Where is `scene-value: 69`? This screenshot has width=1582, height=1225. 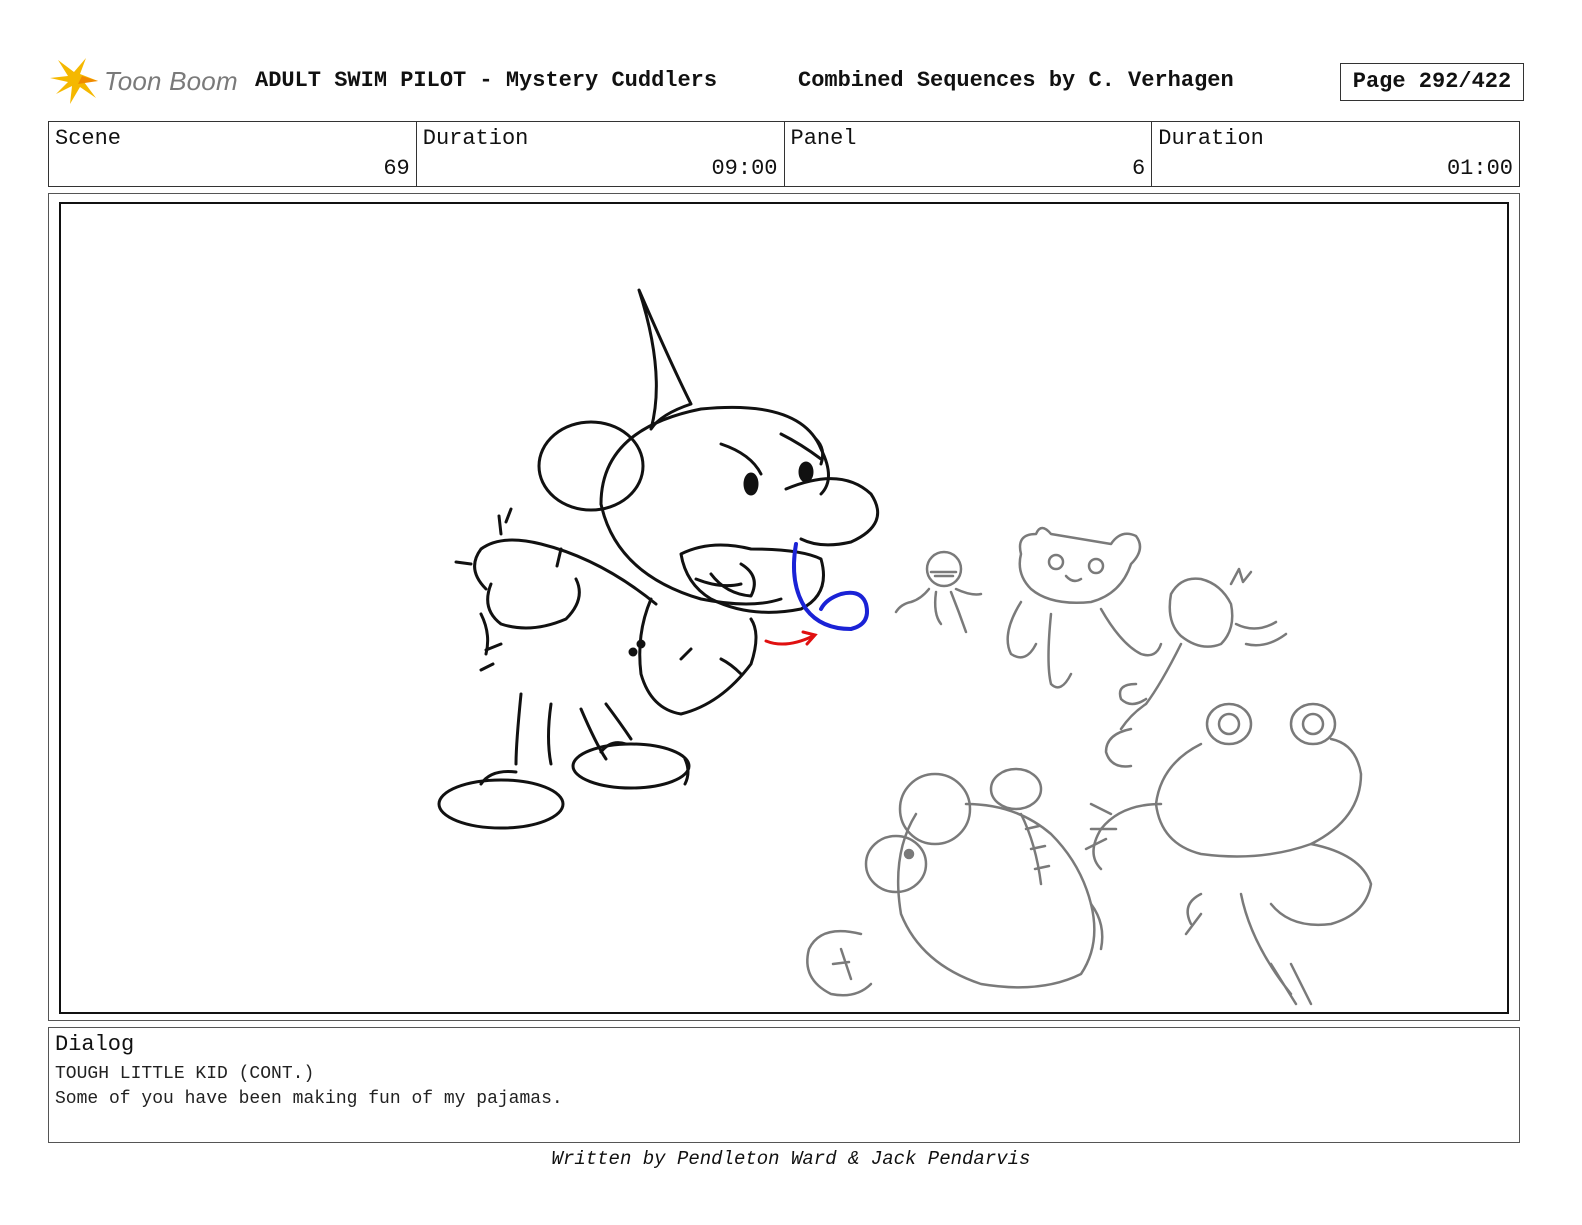
scene-value: 69 is located at coordinates (396, 168).